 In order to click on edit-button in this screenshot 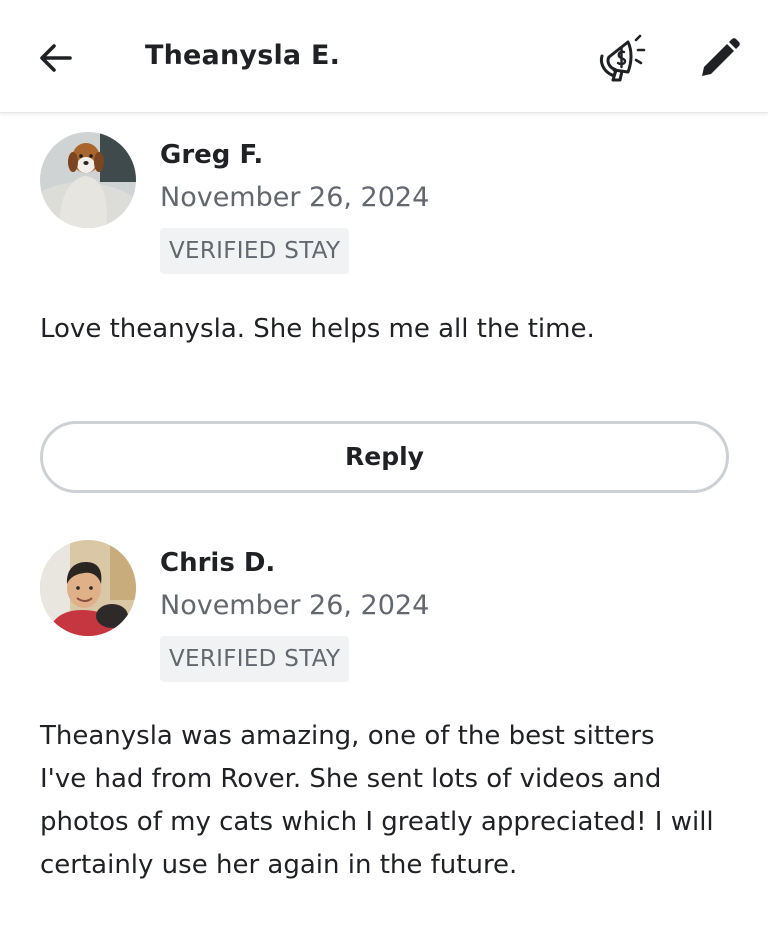, I will do `click(720, 58)`.